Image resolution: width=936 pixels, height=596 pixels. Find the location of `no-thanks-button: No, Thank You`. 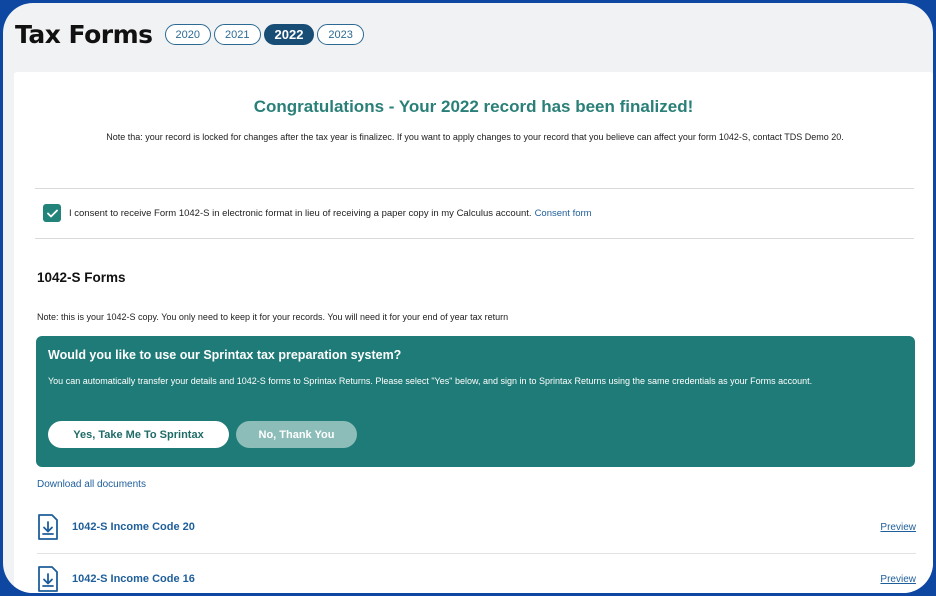

no-thanks-button: No, Thank You is located at coordinates (296, 434).